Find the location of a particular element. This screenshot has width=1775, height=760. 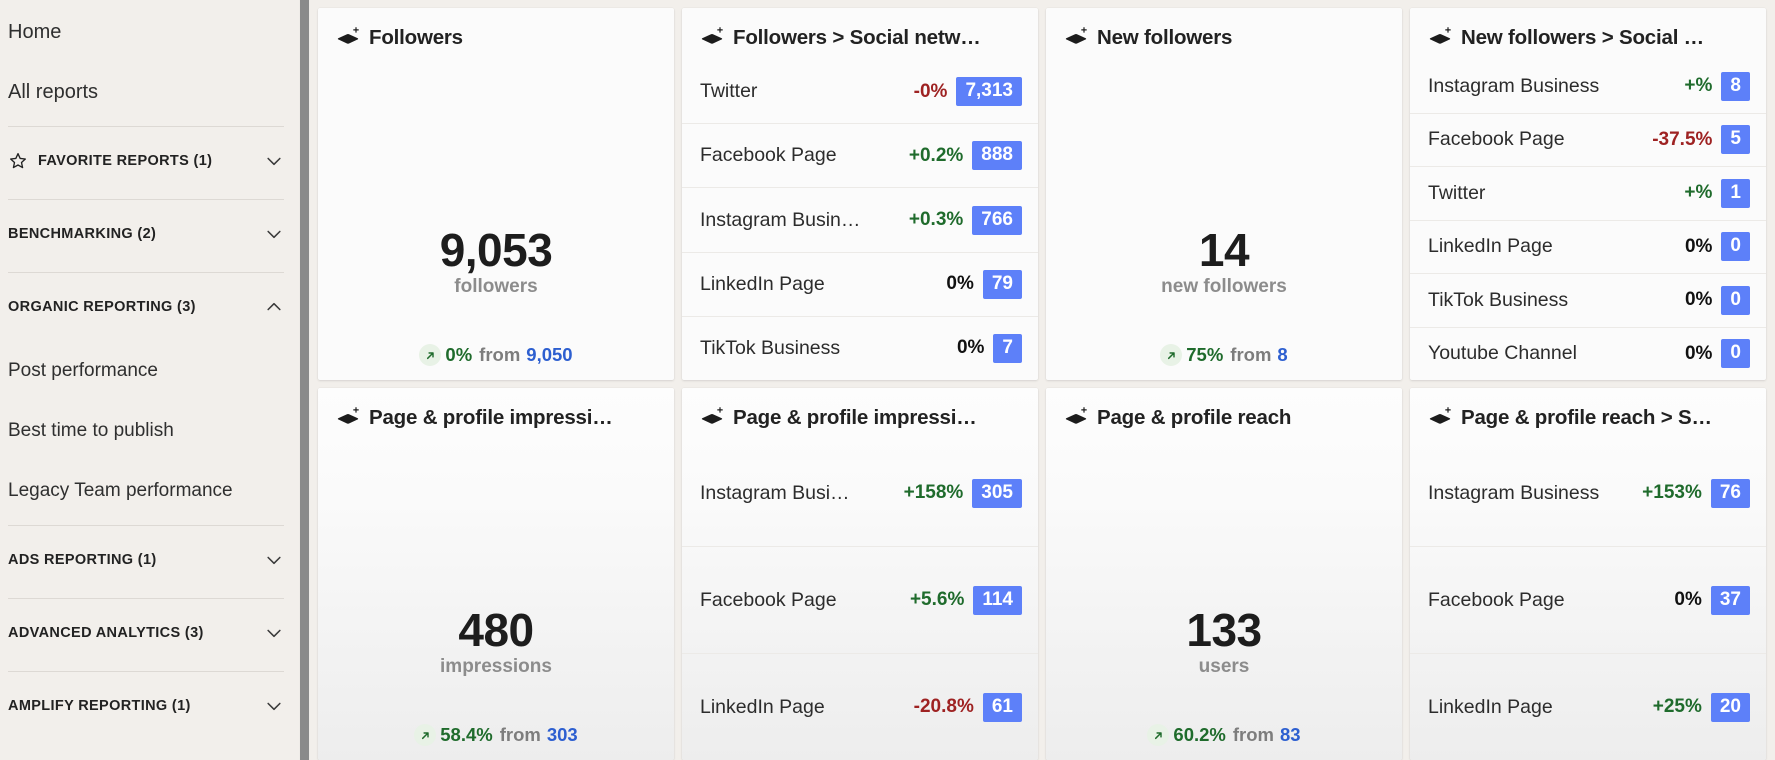

breakdown-row: Twitter +% 1 is located at coordinates (1588, 193).